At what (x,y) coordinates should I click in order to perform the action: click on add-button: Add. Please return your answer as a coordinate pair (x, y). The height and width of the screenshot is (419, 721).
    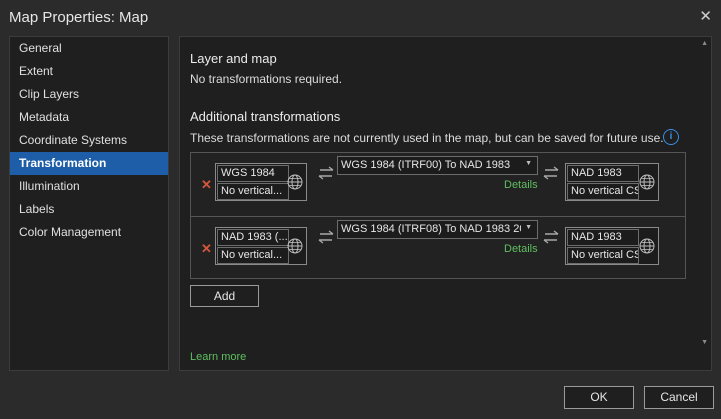
    Looking at the image, I should click on (224, 296).